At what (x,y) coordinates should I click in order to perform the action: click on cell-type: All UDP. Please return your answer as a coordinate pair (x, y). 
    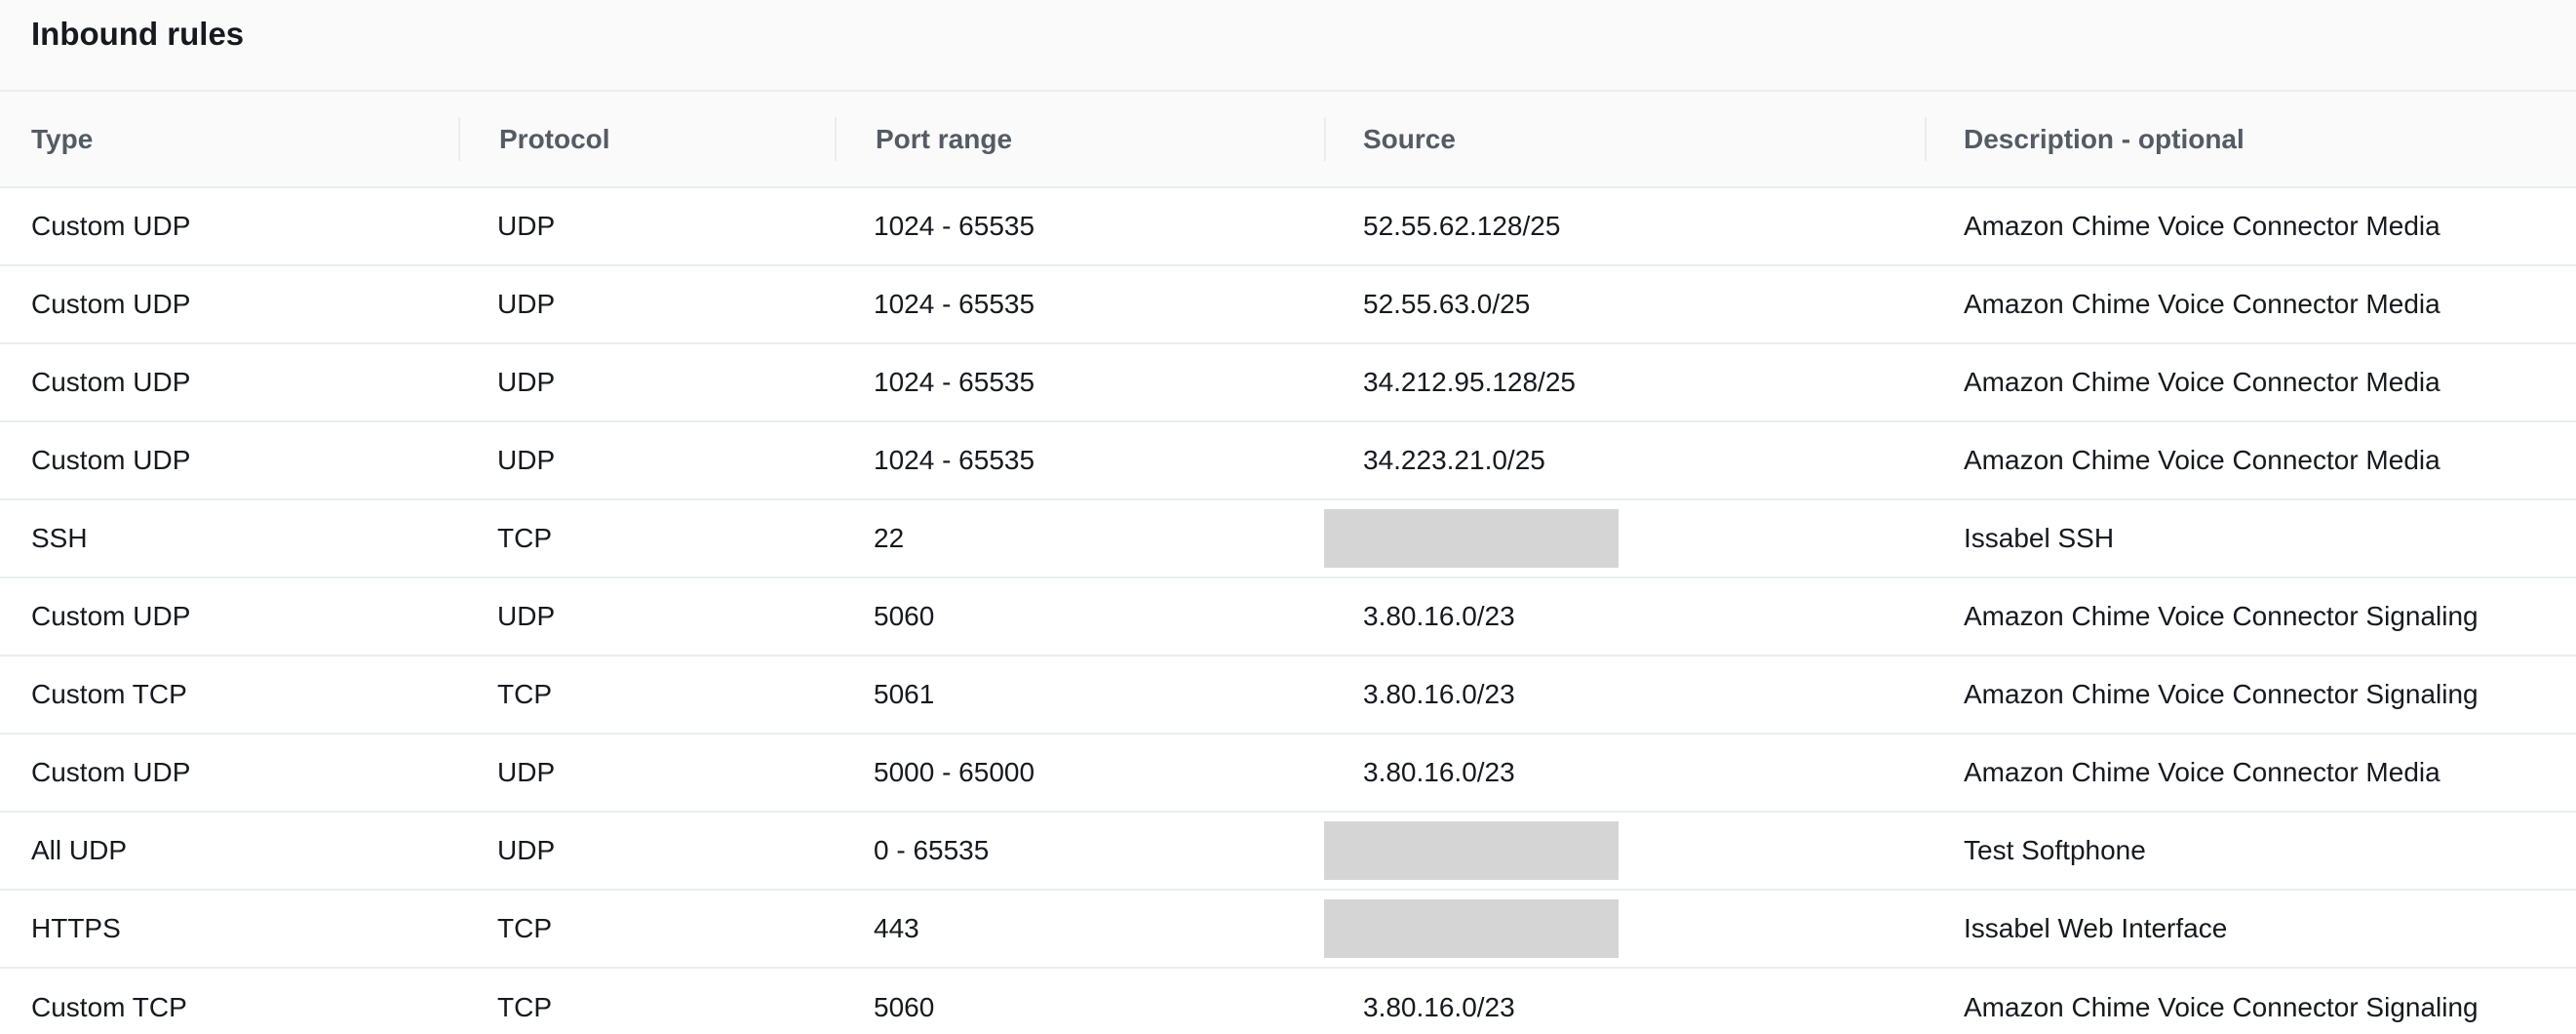
    Looking at the image, I should click on (79, 850).